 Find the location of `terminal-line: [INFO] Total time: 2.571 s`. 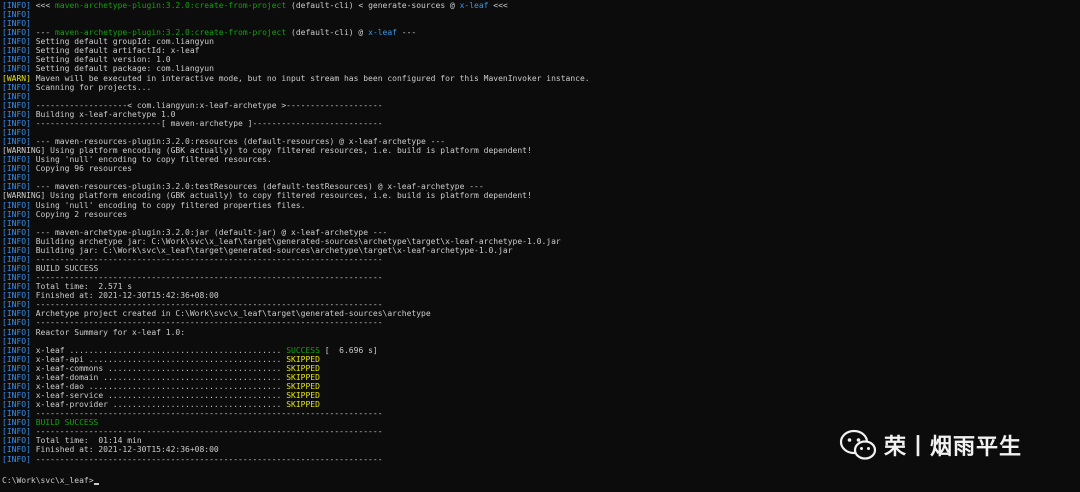

terminal-line: [INFO] Total time: 2.571 s is located at coordinates (67, 286).